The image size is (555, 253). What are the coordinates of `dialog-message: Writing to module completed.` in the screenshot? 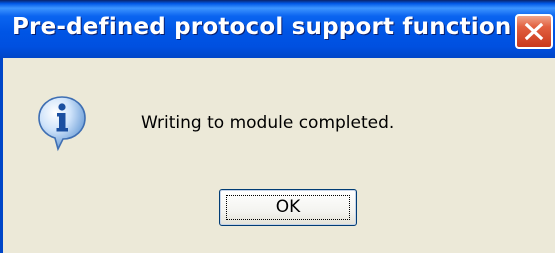 It's located at (268, 123).